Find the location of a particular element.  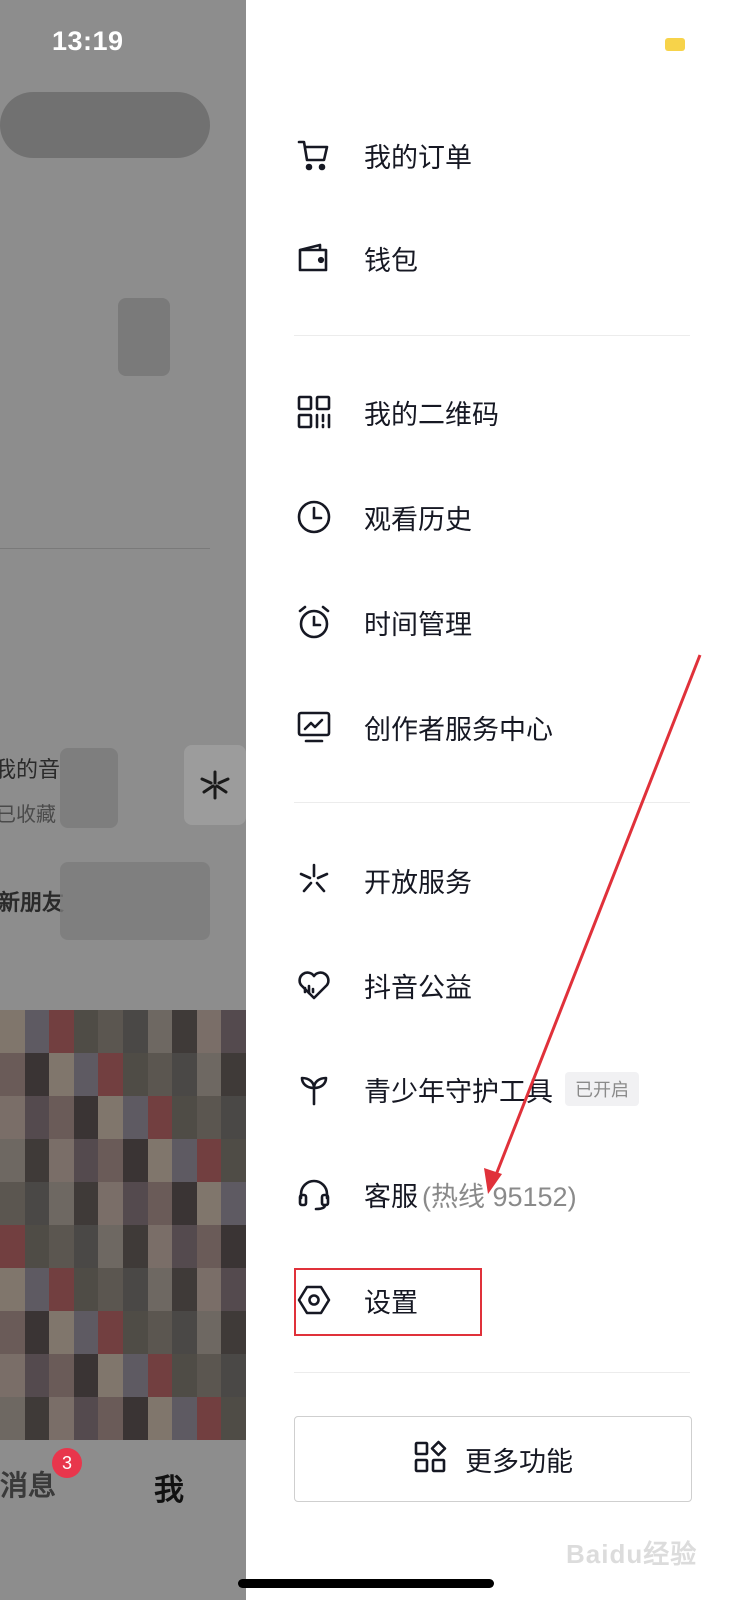

messages-badge: 3 is located at coordinates (67, 1463).